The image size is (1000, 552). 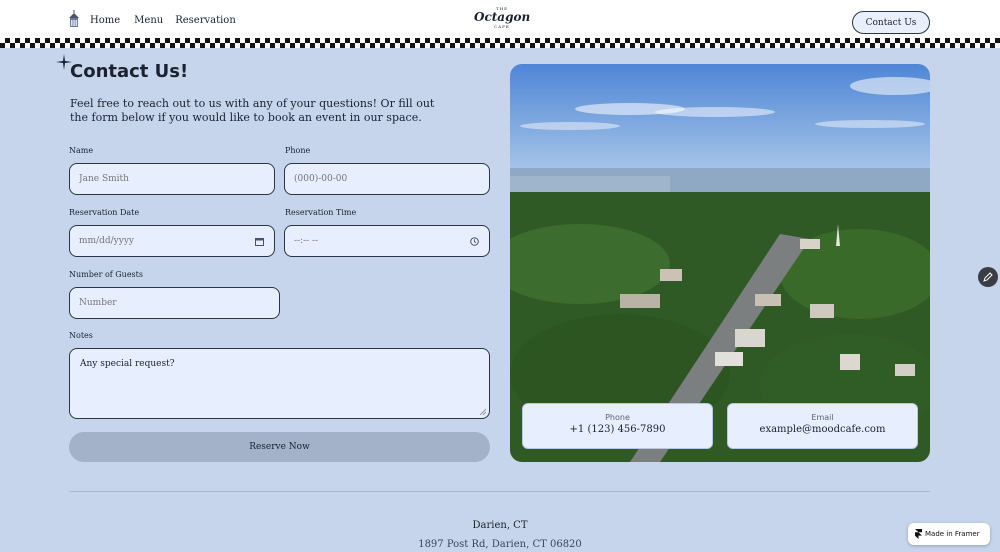 I want to click on edit-button, so click(x=988, y=277).